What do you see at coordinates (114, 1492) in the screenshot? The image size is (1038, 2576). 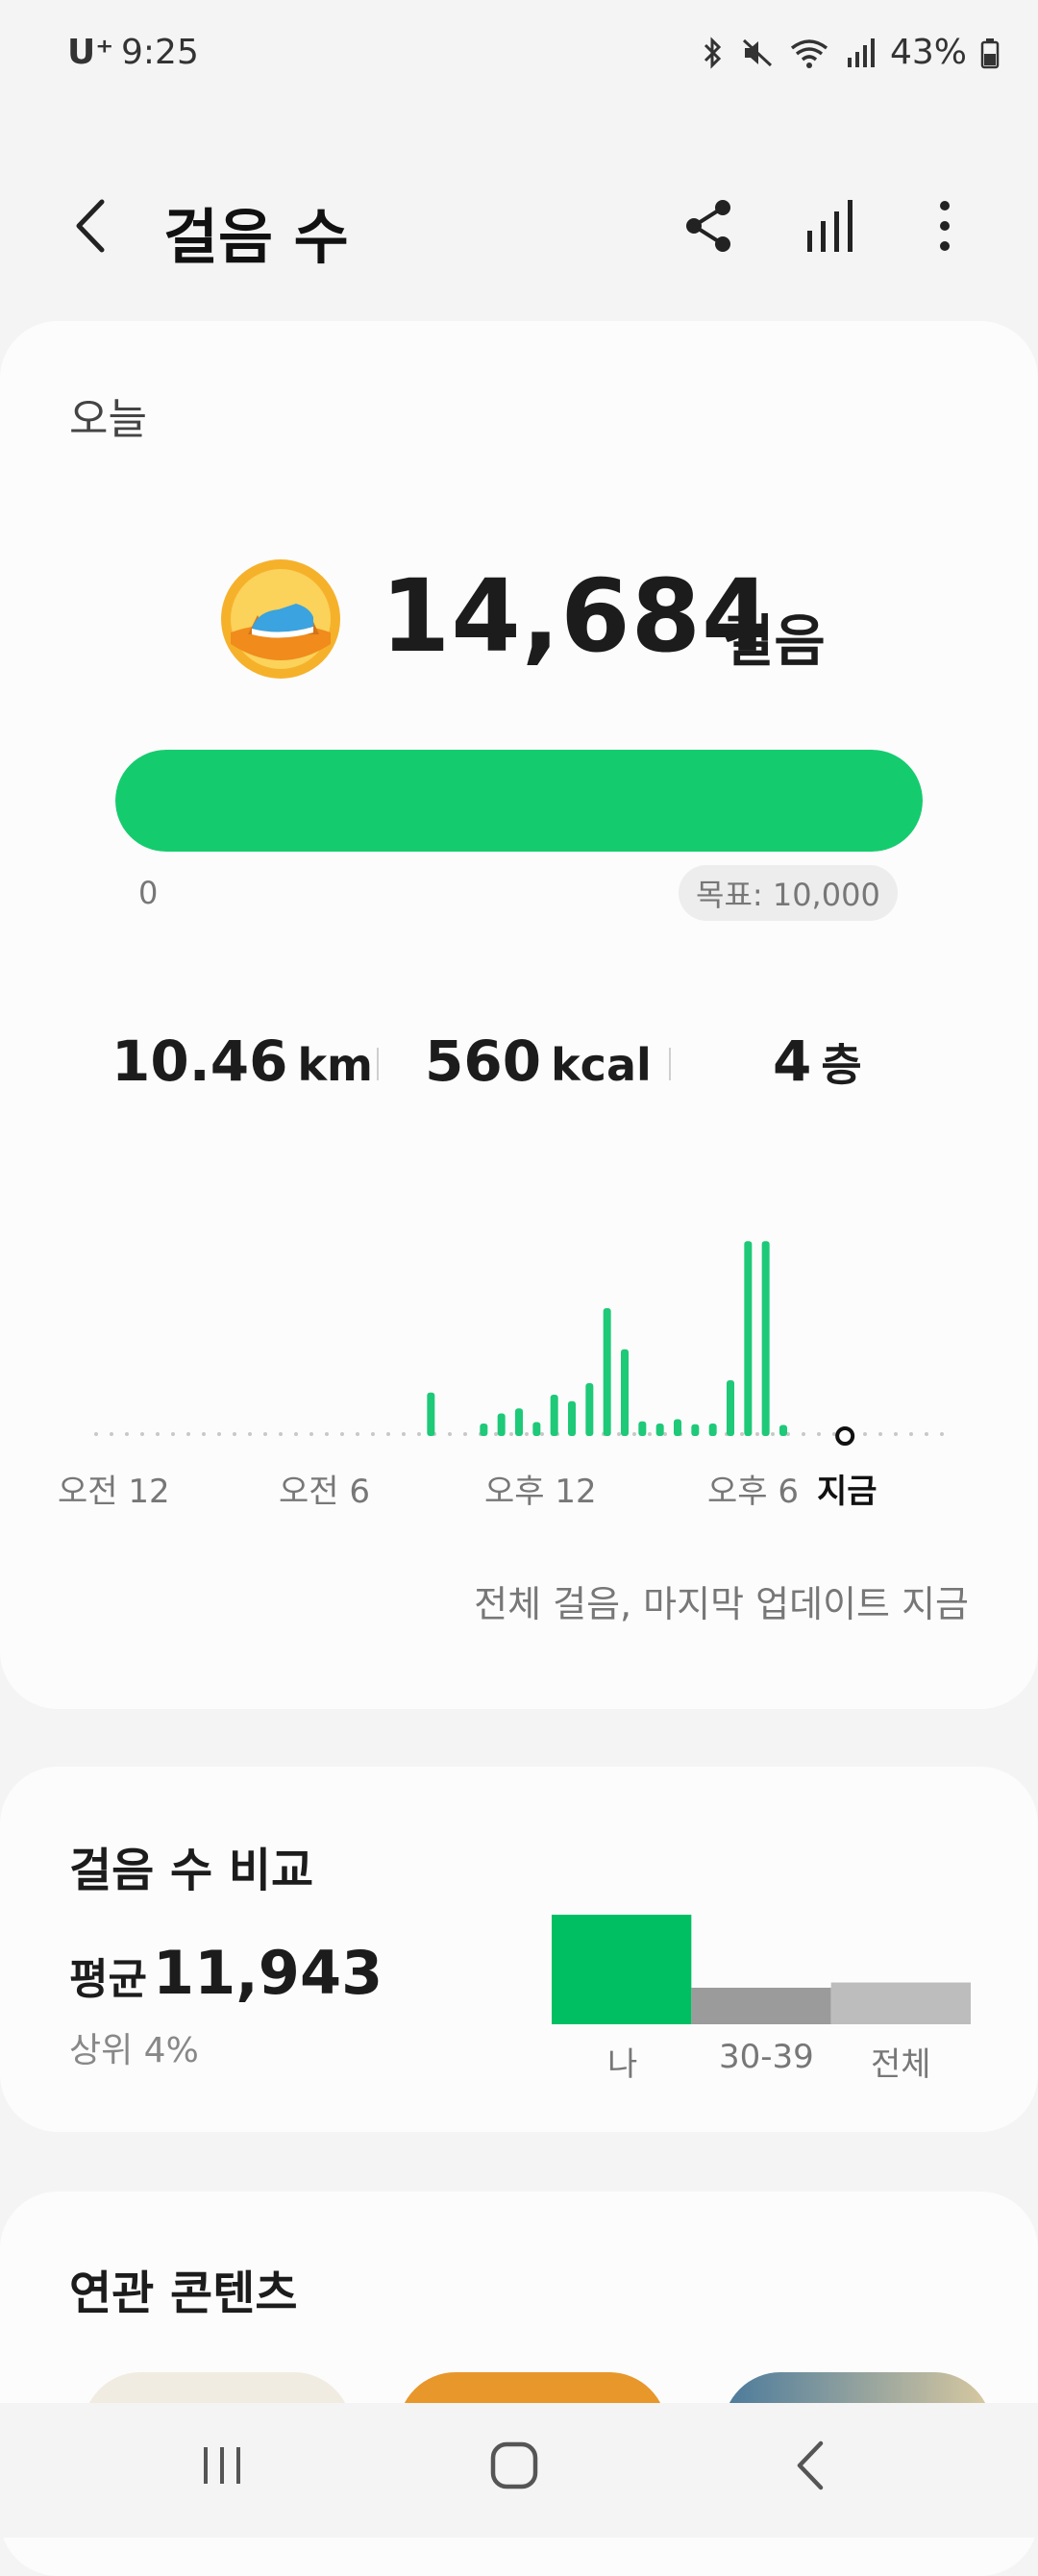 I see `chart-tick-label: 오전 12` at bounding box center [114, 1492].